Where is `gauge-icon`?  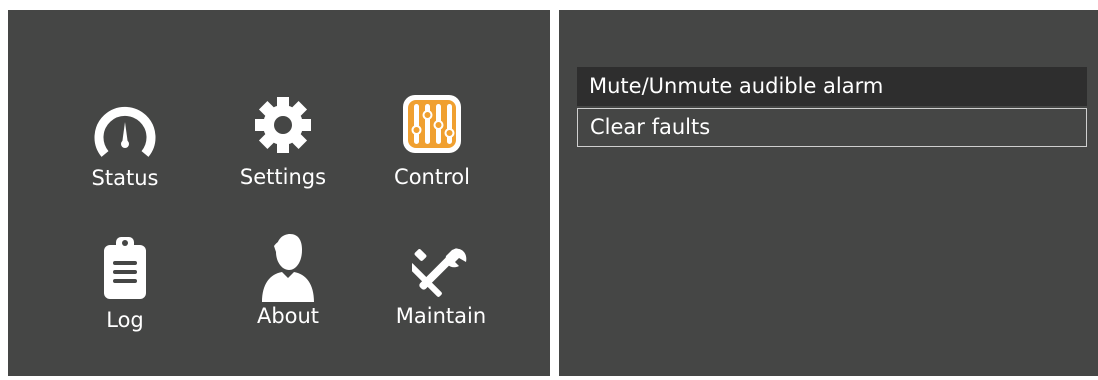 gauge-icon is located at coordinates (125, 131).